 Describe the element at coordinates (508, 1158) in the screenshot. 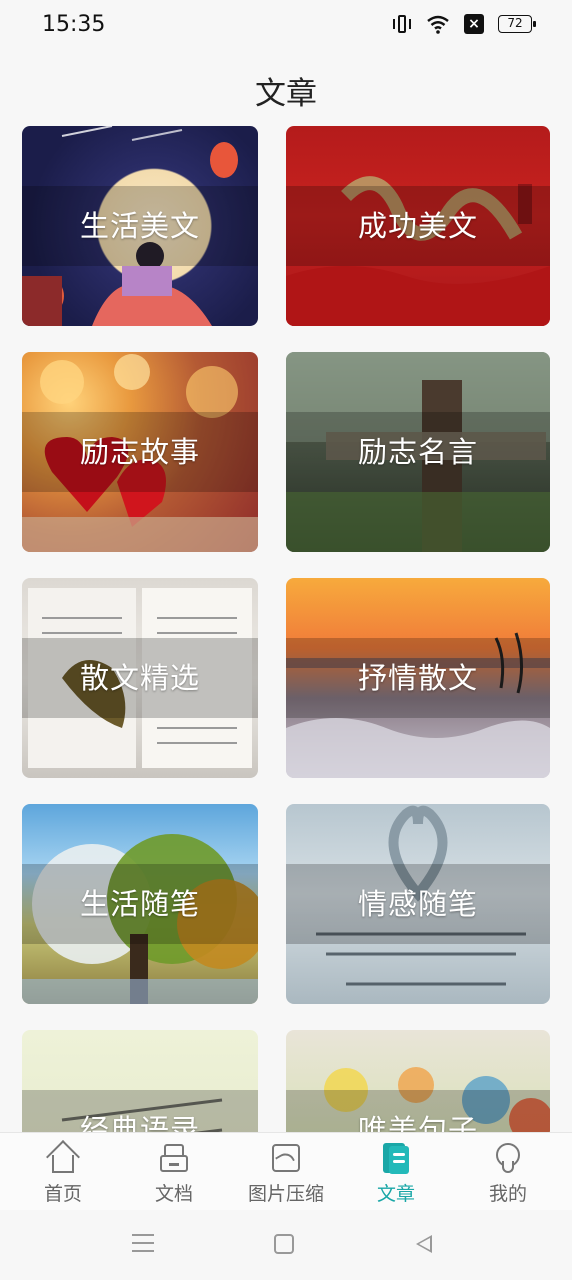

I see `profile-icon` at that location.